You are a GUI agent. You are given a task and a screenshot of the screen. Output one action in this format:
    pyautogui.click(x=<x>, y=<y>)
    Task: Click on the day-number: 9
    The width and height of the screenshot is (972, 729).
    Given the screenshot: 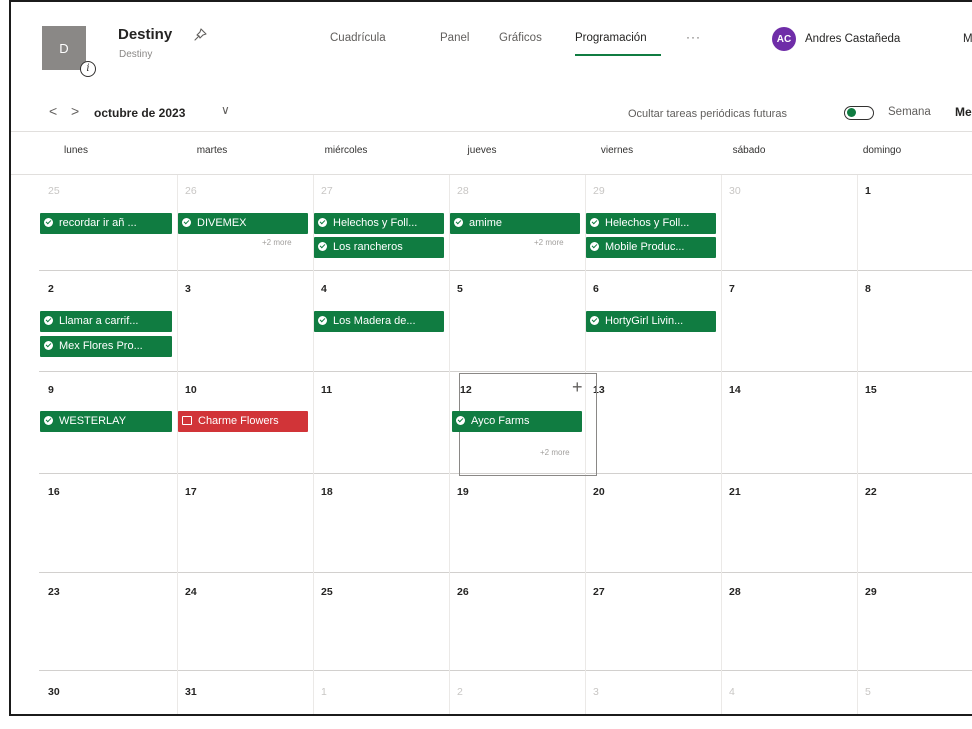 What is the action you would take?
    pyautogui.click(x=51, y=390)
    